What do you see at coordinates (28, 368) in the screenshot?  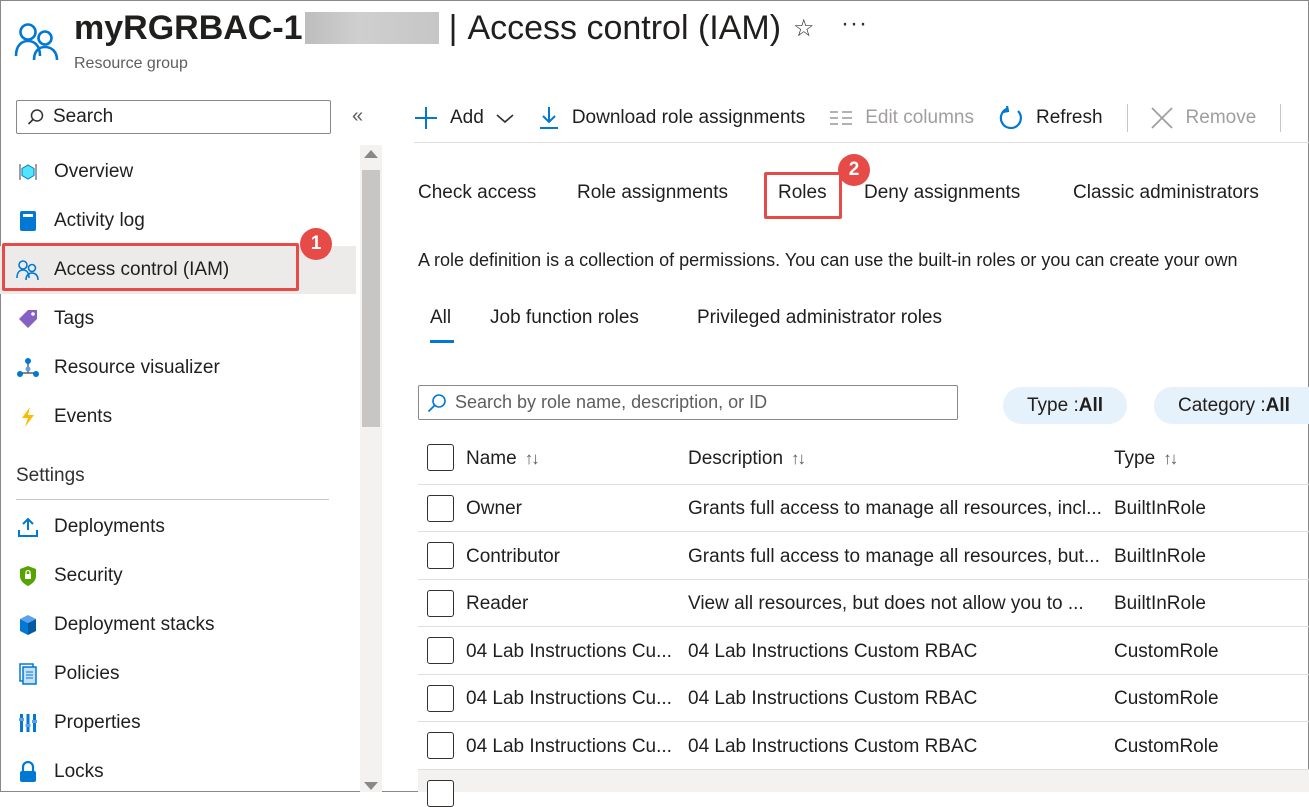 I see `visualizer-icon` at bounding box center [28, 368].